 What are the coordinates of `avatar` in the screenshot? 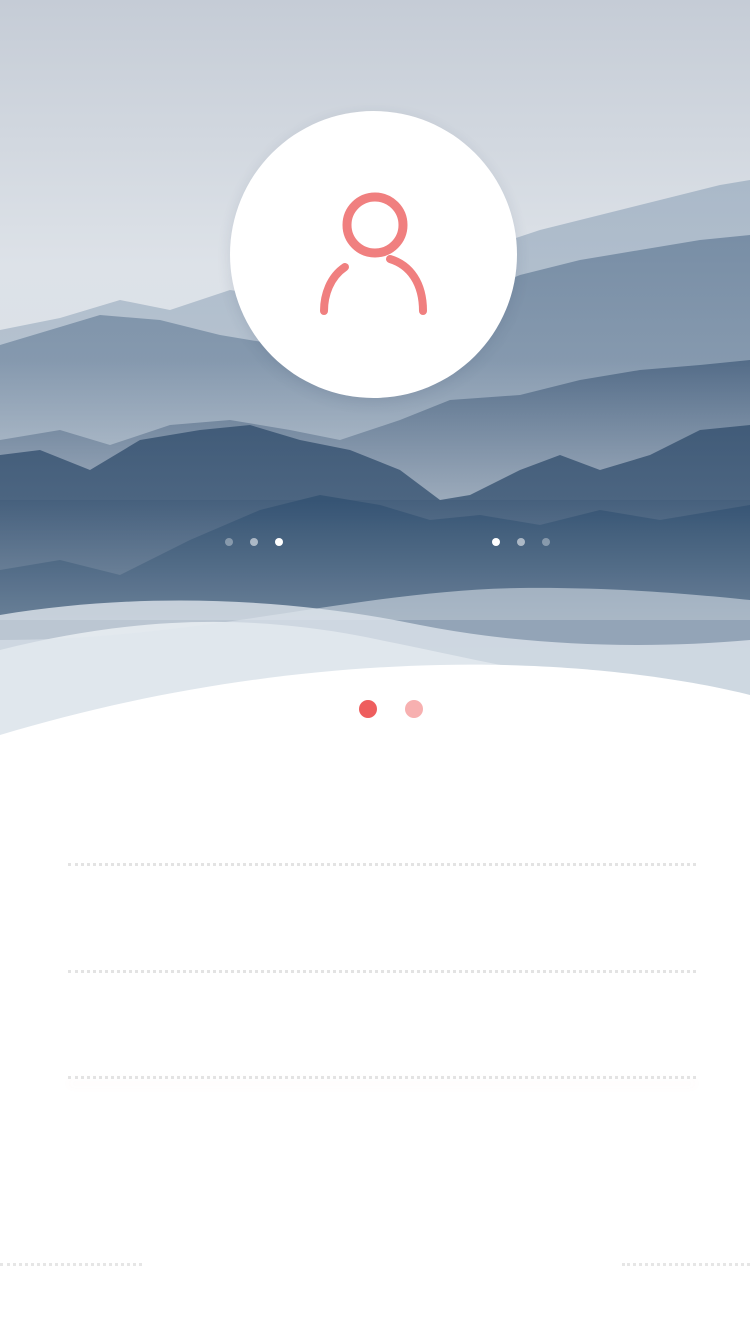 It's located at (373, 254).